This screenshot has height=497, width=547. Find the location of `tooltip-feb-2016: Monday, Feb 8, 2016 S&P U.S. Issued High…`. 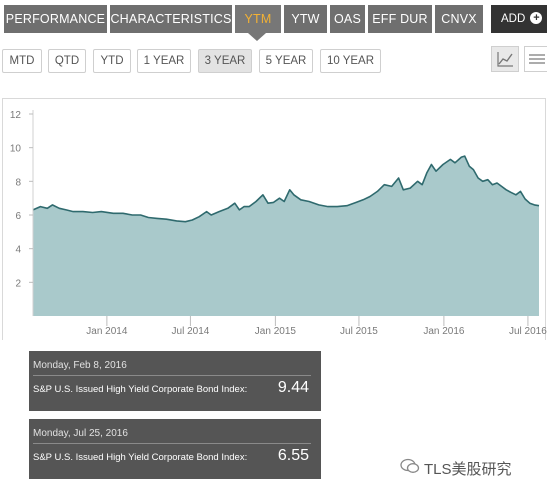

tooltip-feb-2016: Monday, Feb 8, 2016 S&P U.S. Issued High… is located at coordinates (175, 381).